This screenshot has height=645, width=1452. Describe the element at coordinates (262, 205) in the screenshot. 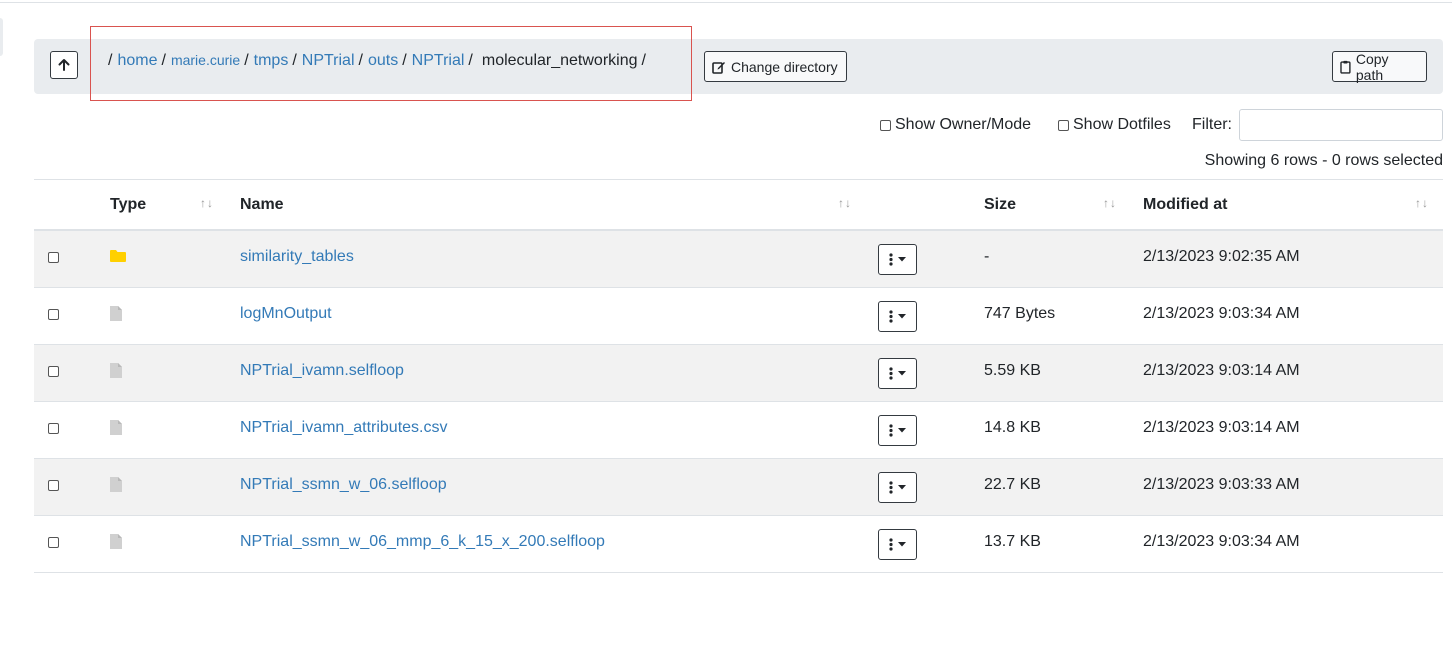

I see `header-name: Name` at that location.